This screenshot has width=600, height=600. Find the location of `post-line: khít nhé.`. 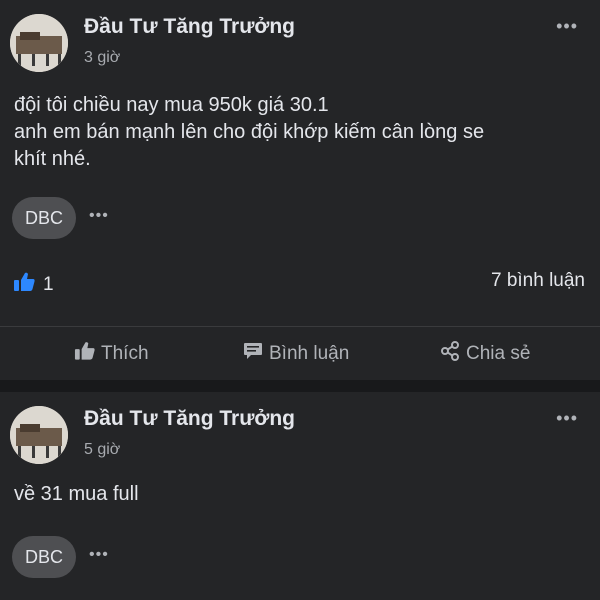

post-line: khít nhé. is located at coordinates (52, 159).